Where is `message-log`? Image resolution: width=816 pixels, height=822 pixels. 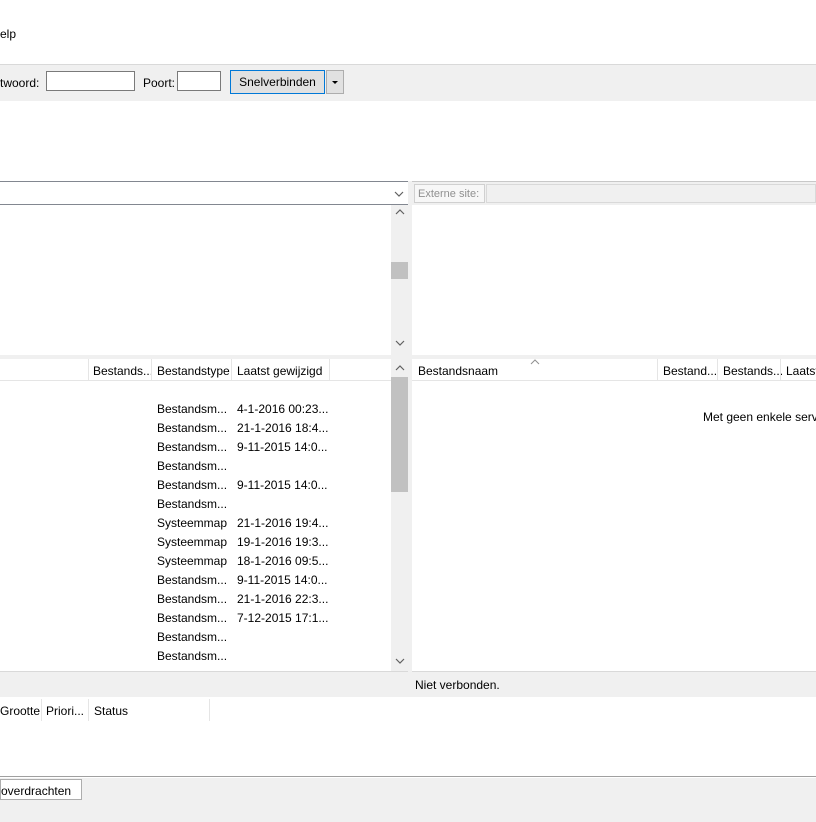
message-log is located at coordinates (408, 140).